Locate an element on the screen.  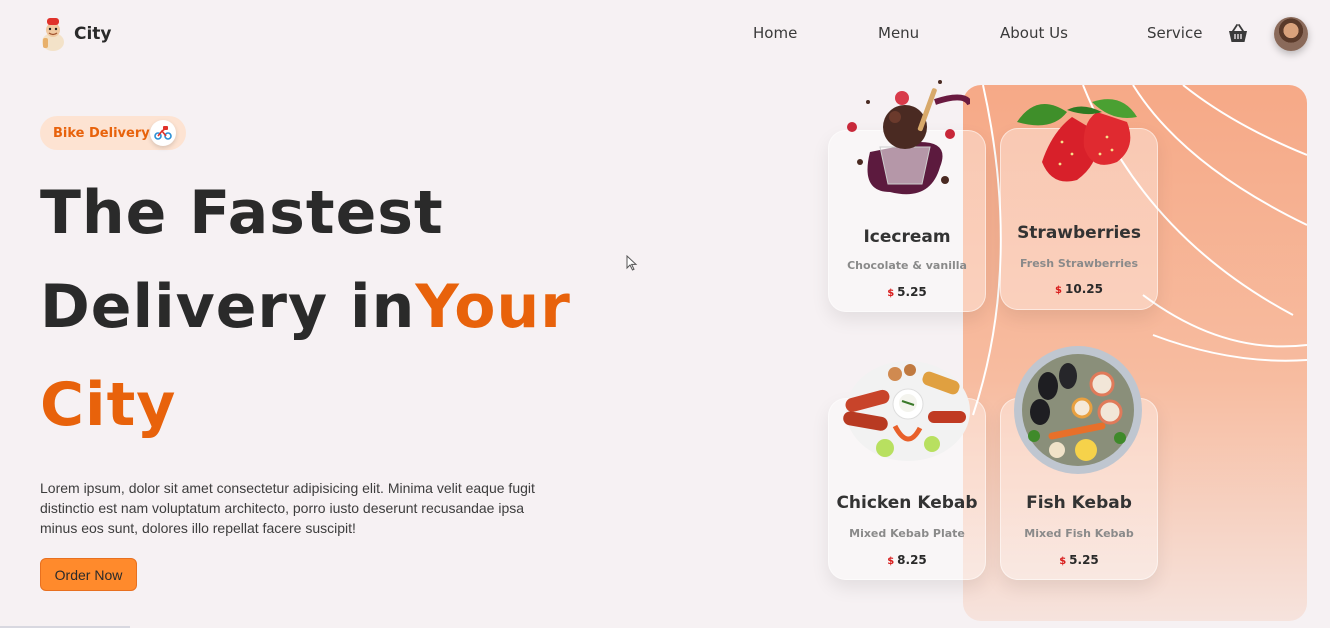
card-title: Fish Kebab is located at coordinates (1079, 503).